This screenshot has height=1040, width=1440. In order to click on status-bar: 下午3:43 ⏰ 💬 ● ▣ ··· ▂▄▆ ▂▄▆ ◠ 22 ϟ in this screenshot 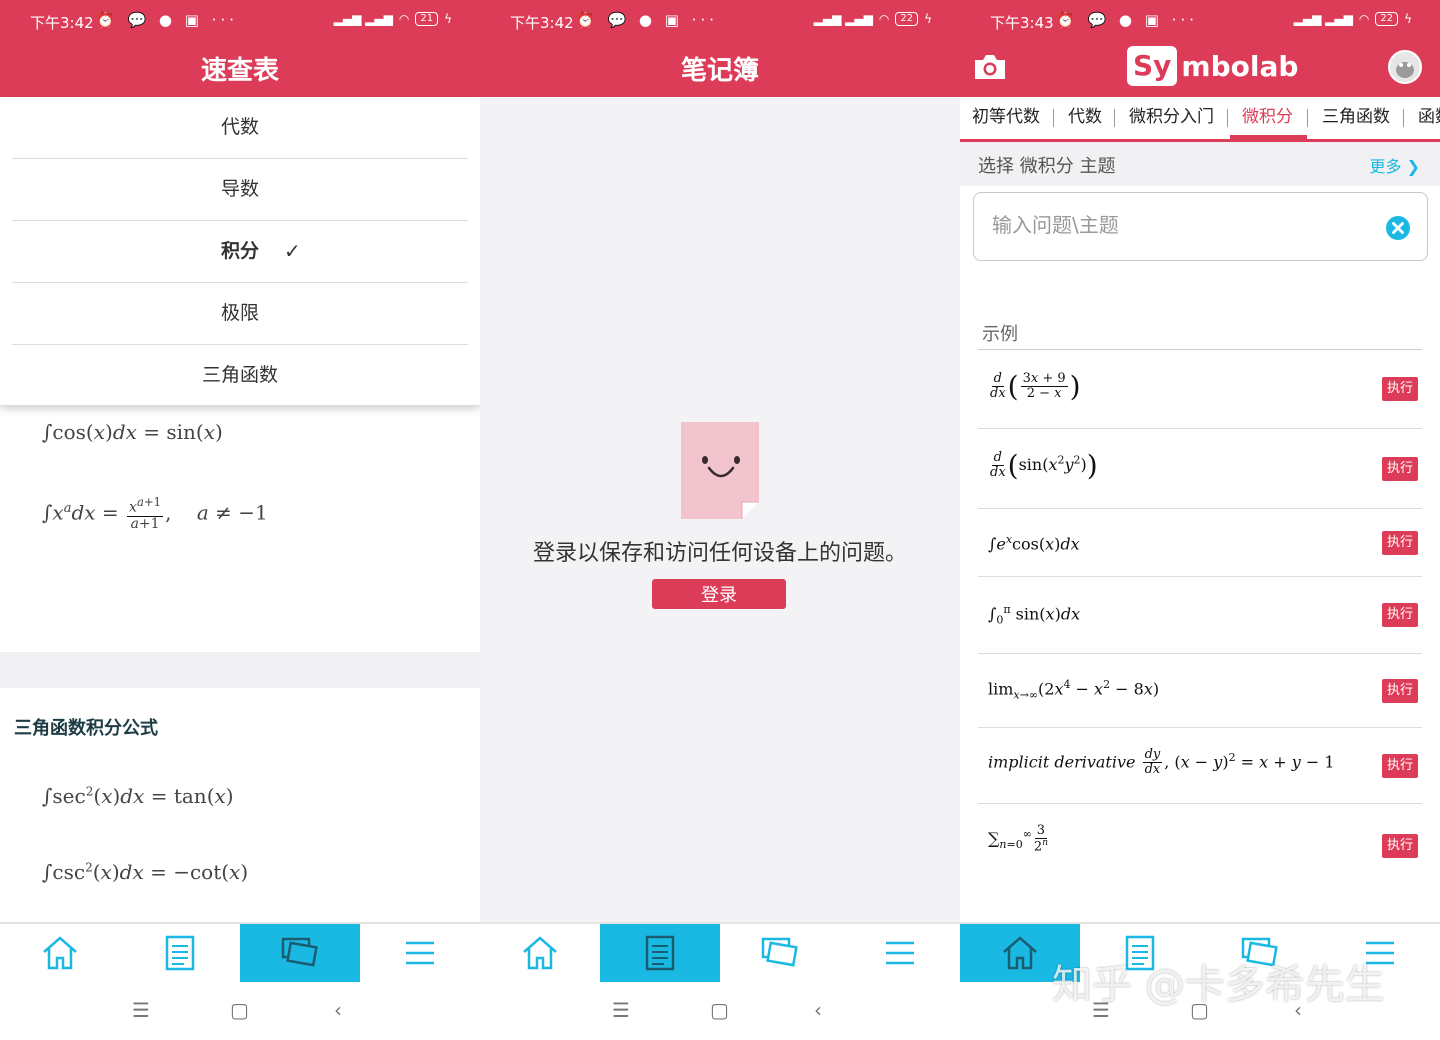, I will do `click(1200, 21)`.